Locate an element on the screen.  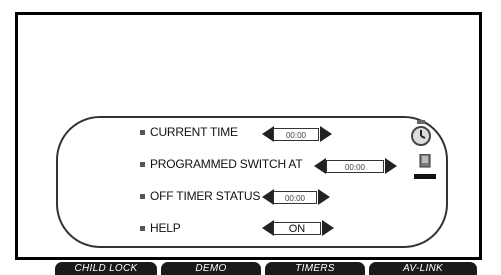
left-arrow-icon is located at coordinates (320, 166).